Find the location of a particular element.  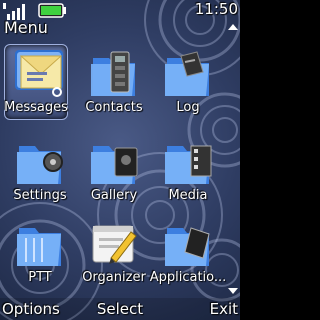

media-icon is located at coordinates (188, 164).